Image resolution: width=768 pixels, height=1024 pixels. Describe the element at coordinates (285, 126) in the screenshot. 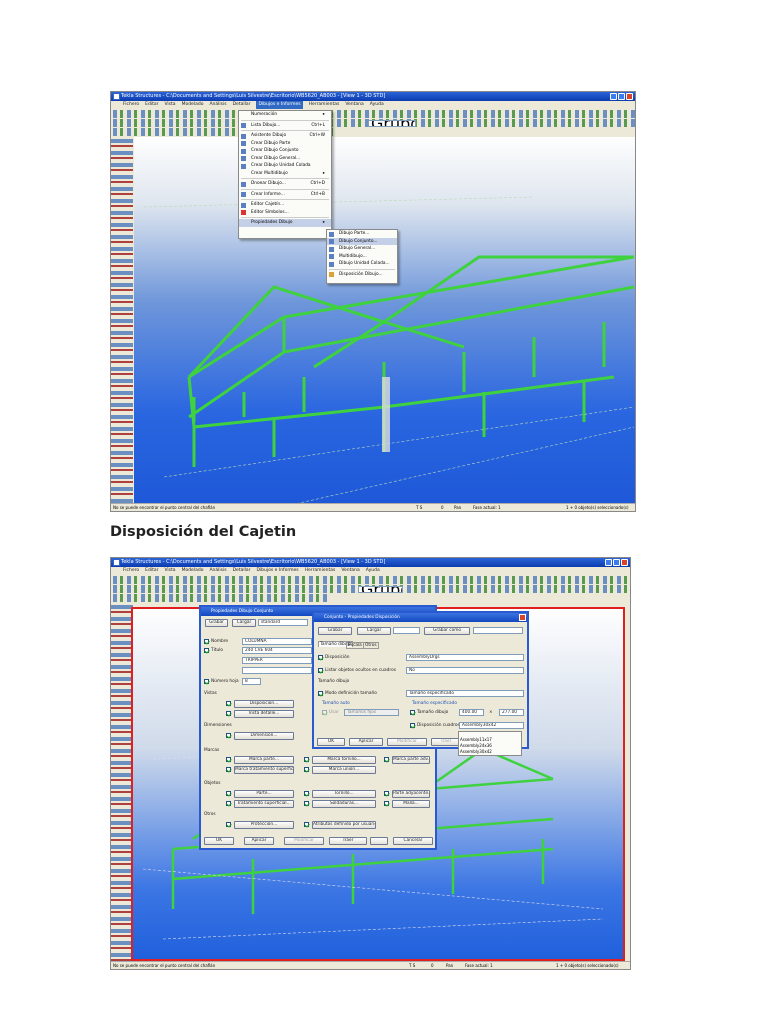

I see `menu-item-lista-dibujo: Lista Dibujo... Ctrl+L` at that location.